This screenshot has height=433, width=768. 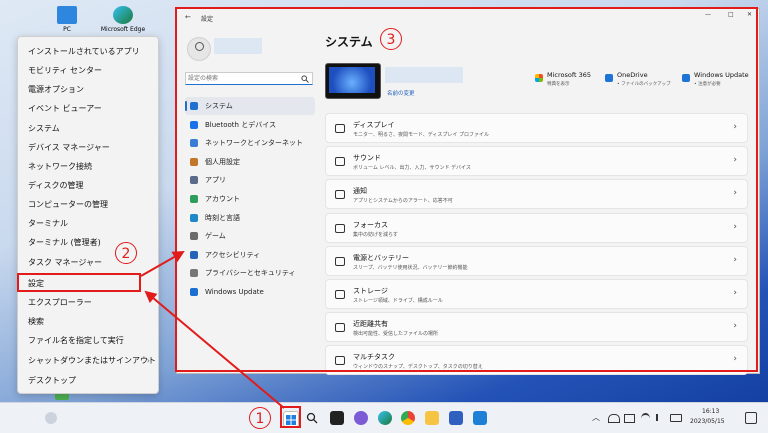 I want to click on arrow-settings-to-window, so click(x=162, y=264).